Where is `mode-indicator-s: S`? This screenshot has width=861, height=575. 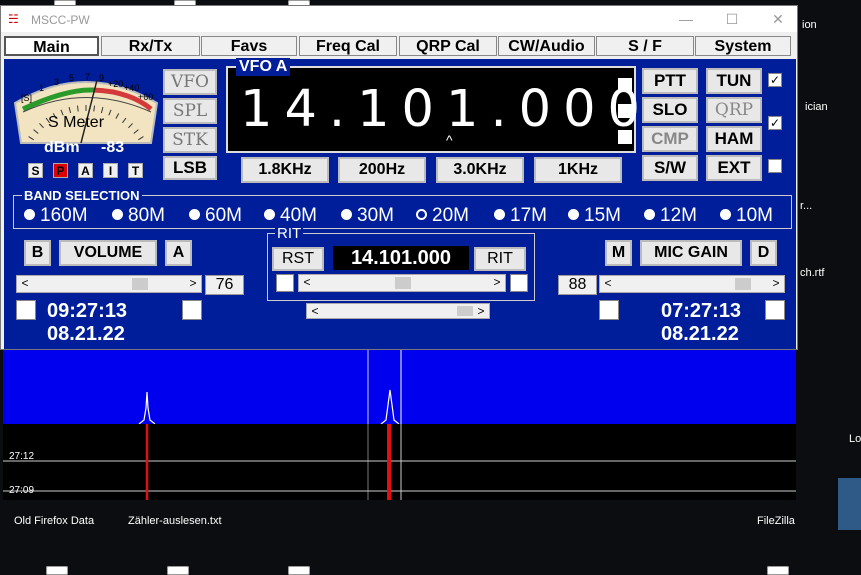
mode-indicator-s: S is located at coordinates (35, 170).